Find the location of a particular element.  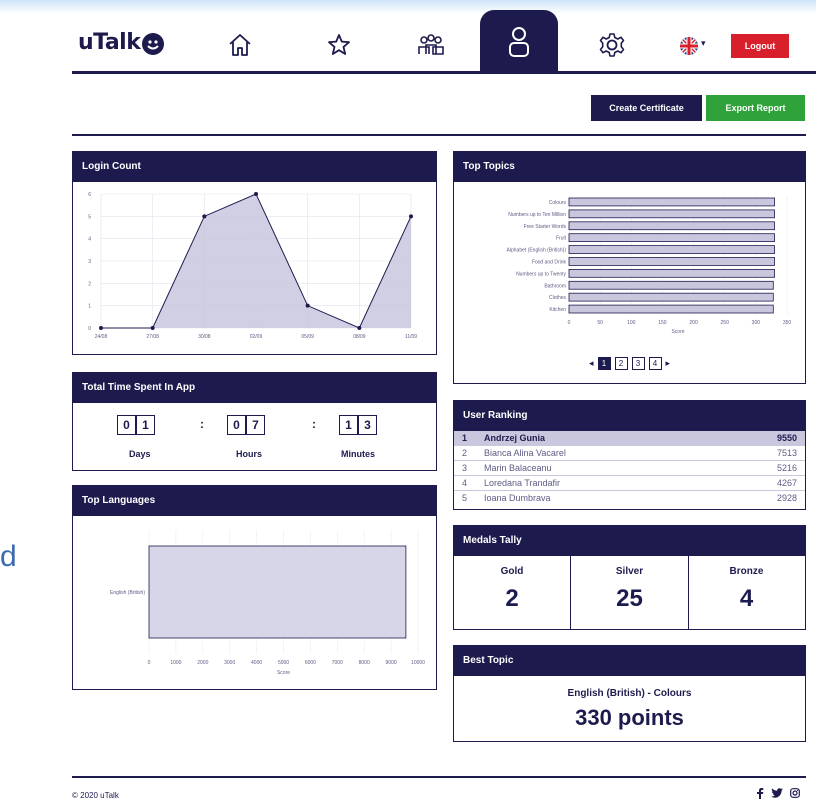

category-label: English (British) is located at coordinates (127, 593).